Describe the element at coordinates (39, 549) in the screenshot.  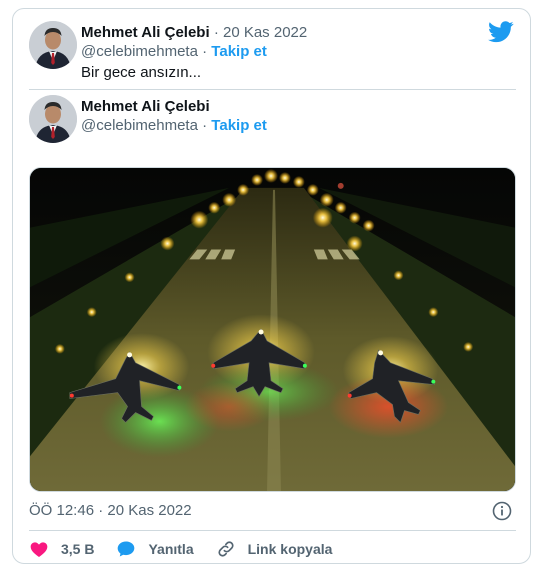
I see `heart-icon` at that location.